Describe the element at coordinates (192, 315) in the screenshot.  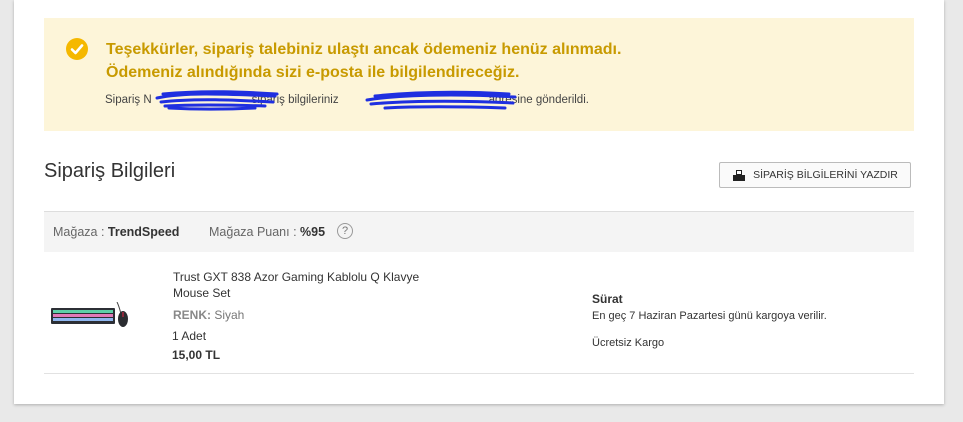
I see `product-color-label: RENK:` at that location.